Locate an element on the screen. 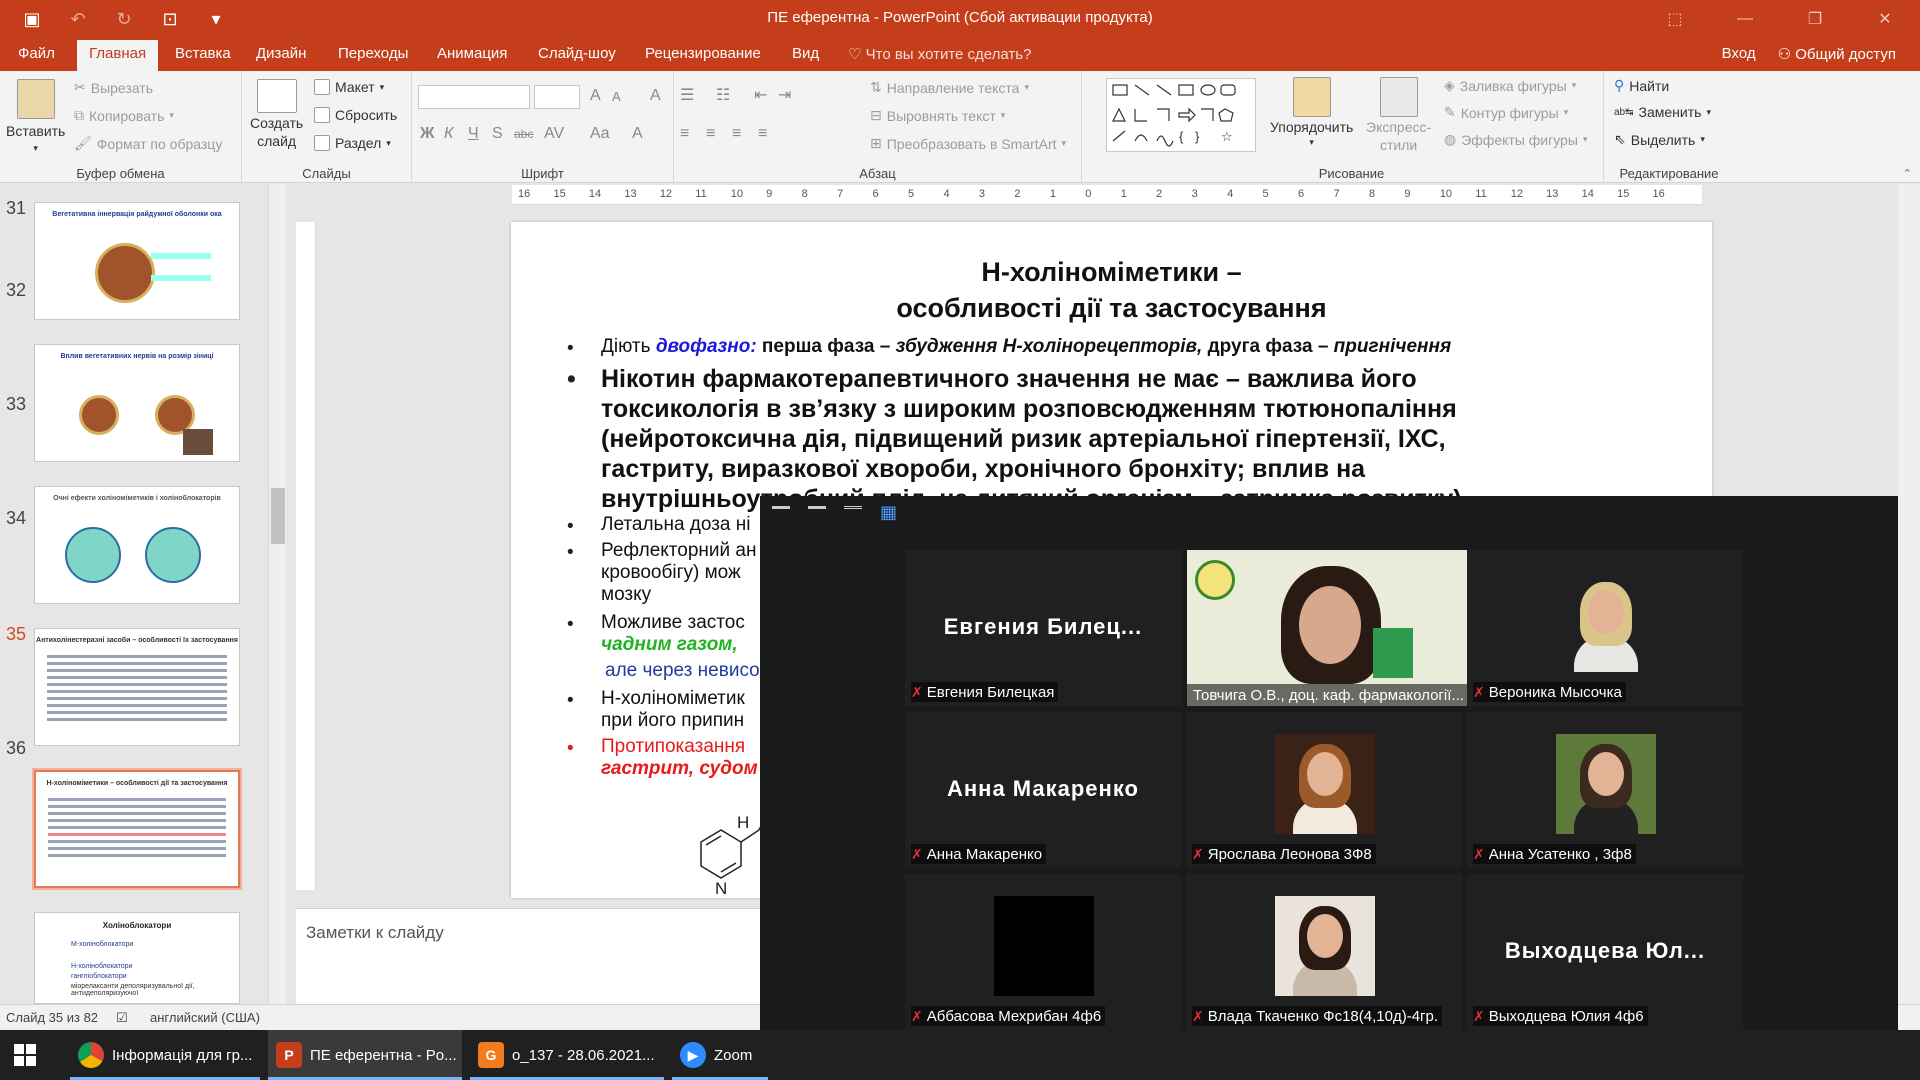 The width and height of the screenshot is (1920, 1080). quick-styles-button: Экспресс- стили is located at coordinates (1398, 115).